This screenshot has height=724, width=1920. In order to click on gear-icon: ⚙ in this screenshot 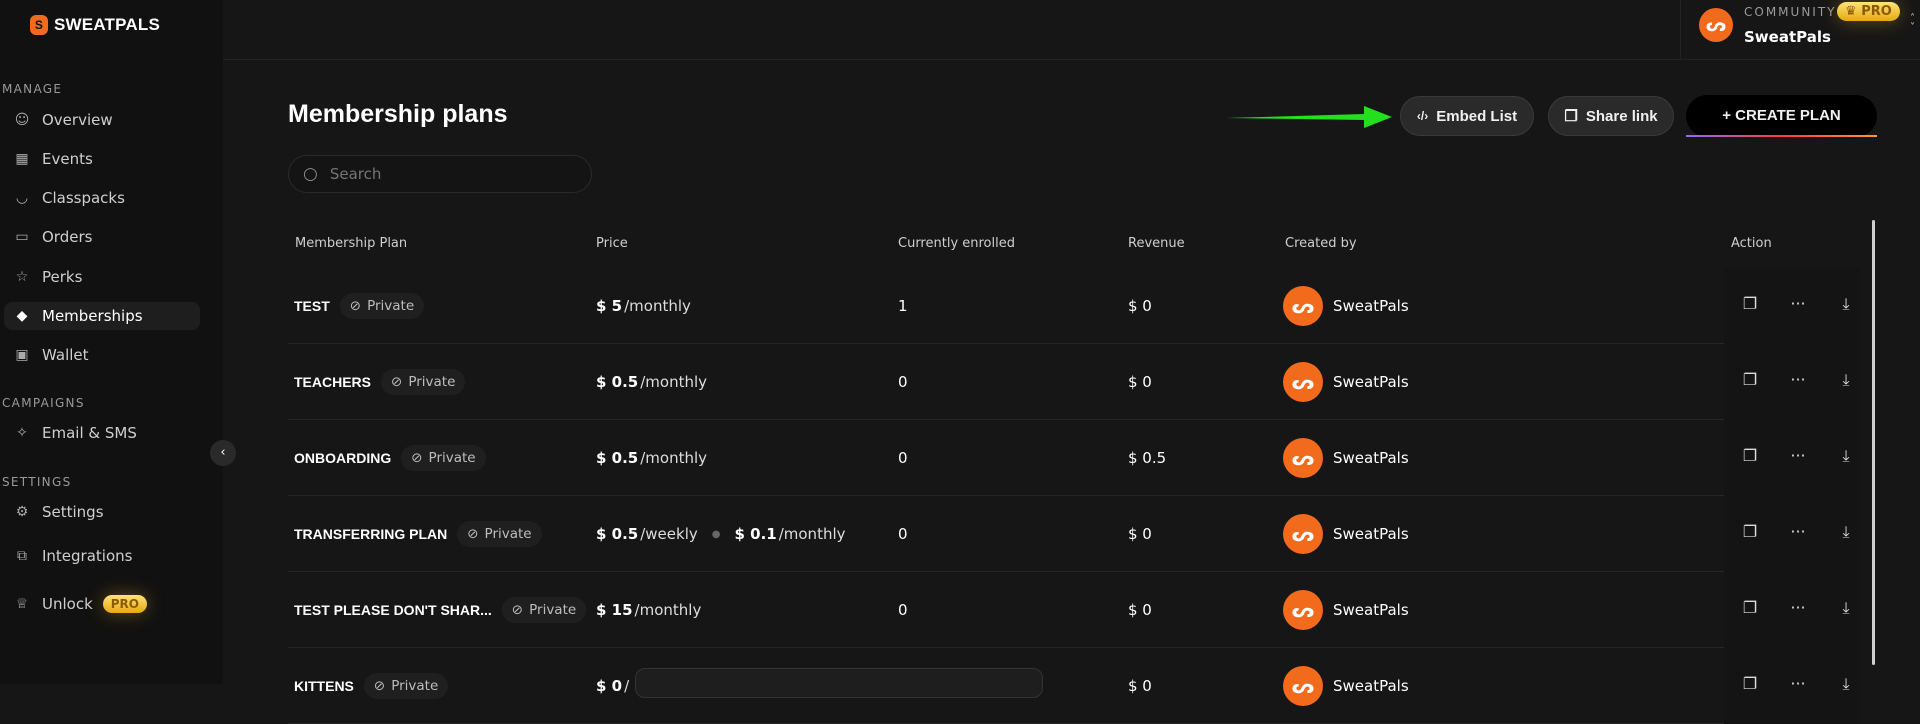, I will do `click(22, 512)`.